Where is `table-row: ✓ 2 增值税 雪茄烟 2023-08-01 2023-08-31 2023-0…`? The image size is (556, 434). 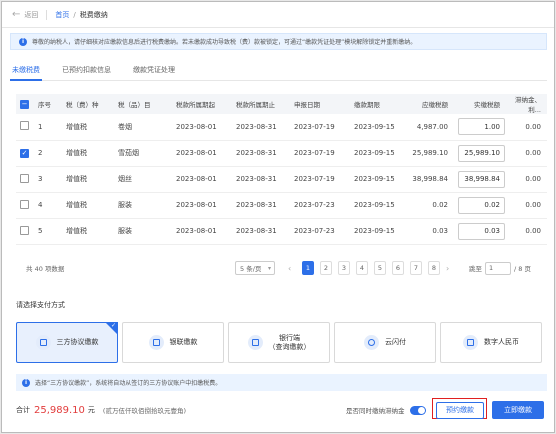 table-row: ✓ 2 增值税 雪茄烟 2023-08-01 2023-08-31 2023-0… is located at coordinates (281, 153).